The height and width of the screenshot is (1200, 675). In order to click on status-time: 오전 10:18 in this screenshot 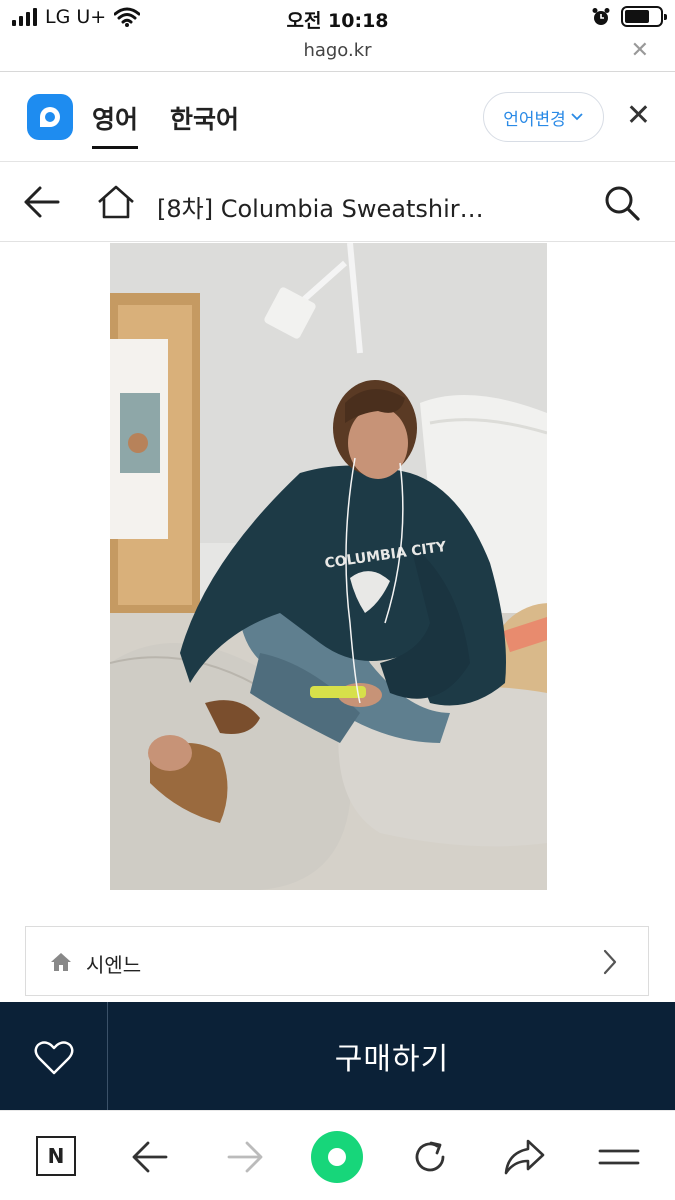, I will do `click(337, 21)`.